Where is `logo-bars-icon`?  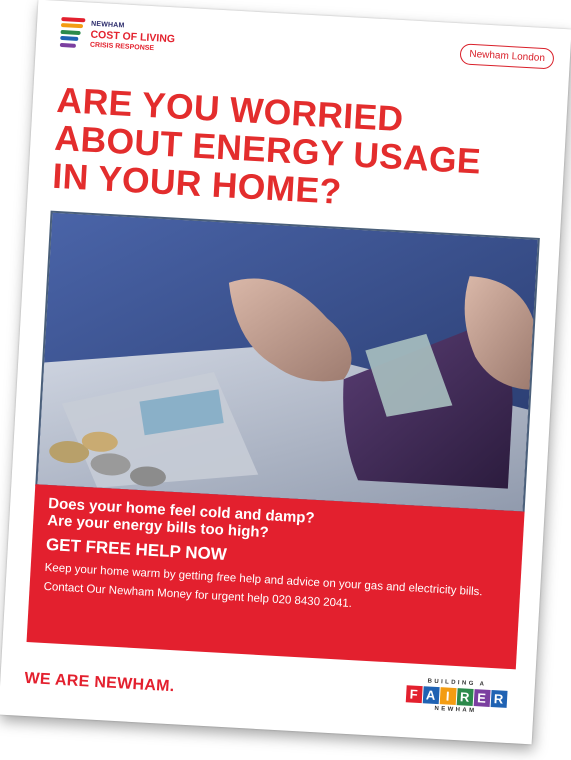 logo-bars-icon is located at coordinates (72, 35).